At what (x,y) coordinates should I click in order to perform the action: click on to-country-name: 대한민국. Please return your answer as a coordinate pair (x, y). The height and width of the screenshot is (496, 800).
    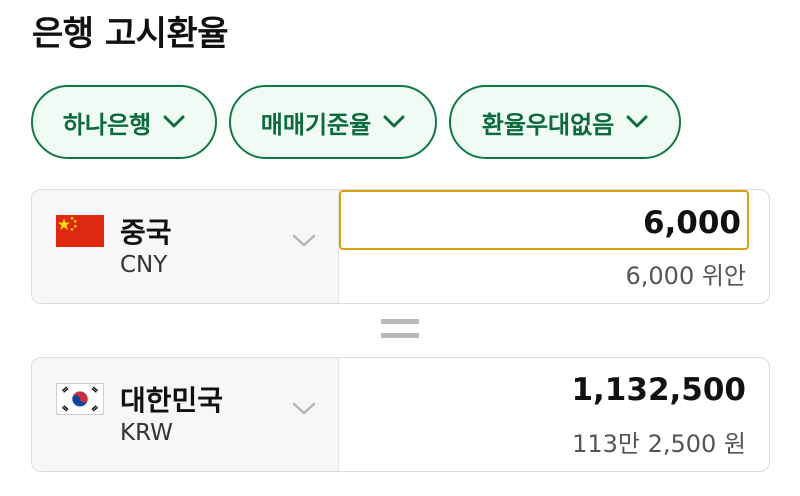
    Looking at the image, I should click on (172, 400).